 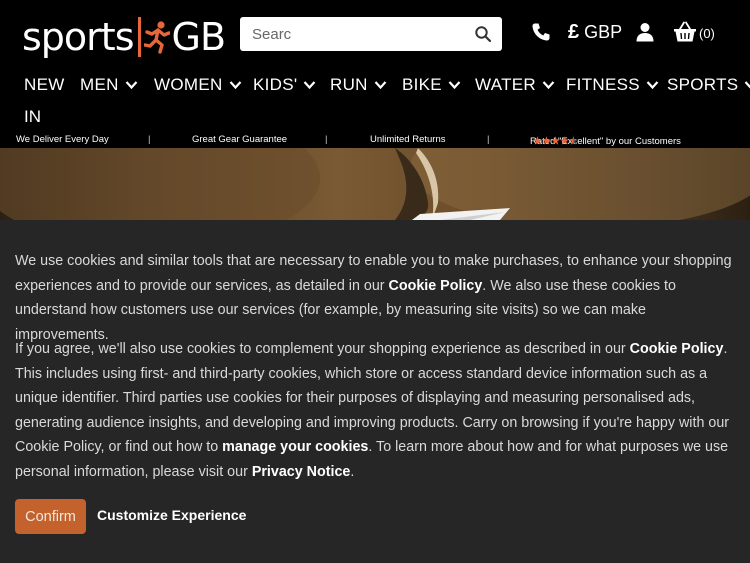 I want to click on logo-divider, so click(x=139, y=37).